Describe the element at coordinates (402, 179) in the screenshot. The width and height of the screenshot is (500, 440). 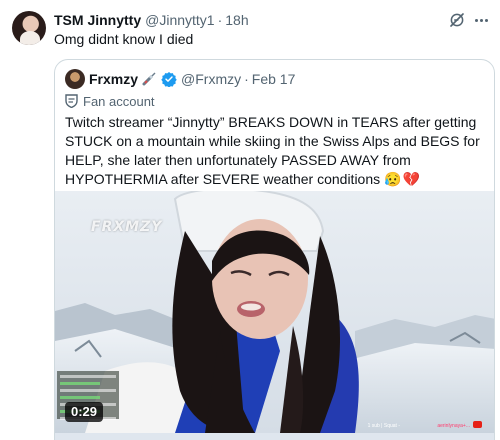
I see `sad-heartbreak-emoji: 😥💔` at that location.